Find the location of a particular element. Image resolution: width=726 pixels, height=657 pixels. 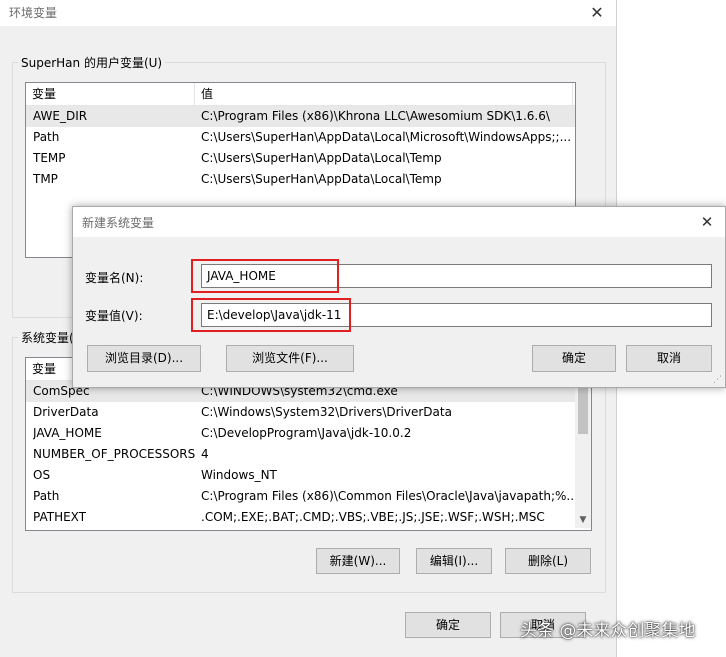

value-highlight-box is located at coordinates (271, 315).